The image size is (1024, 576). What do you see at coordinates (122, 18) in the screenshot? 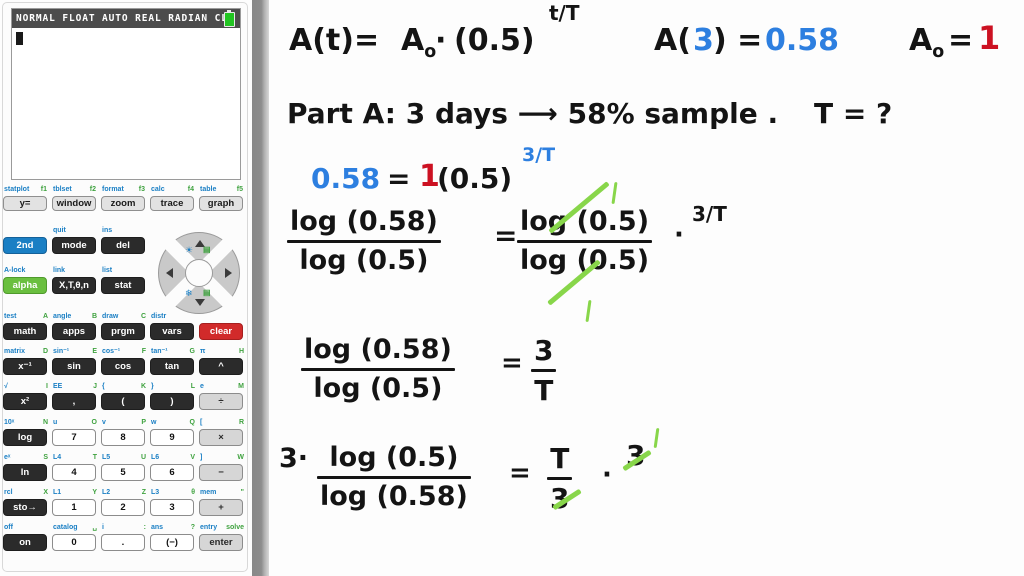
I see `status-bar-text: NORMAL FLOAT AUTO REAL RADIAN CL` at bounding box center [122, 18].